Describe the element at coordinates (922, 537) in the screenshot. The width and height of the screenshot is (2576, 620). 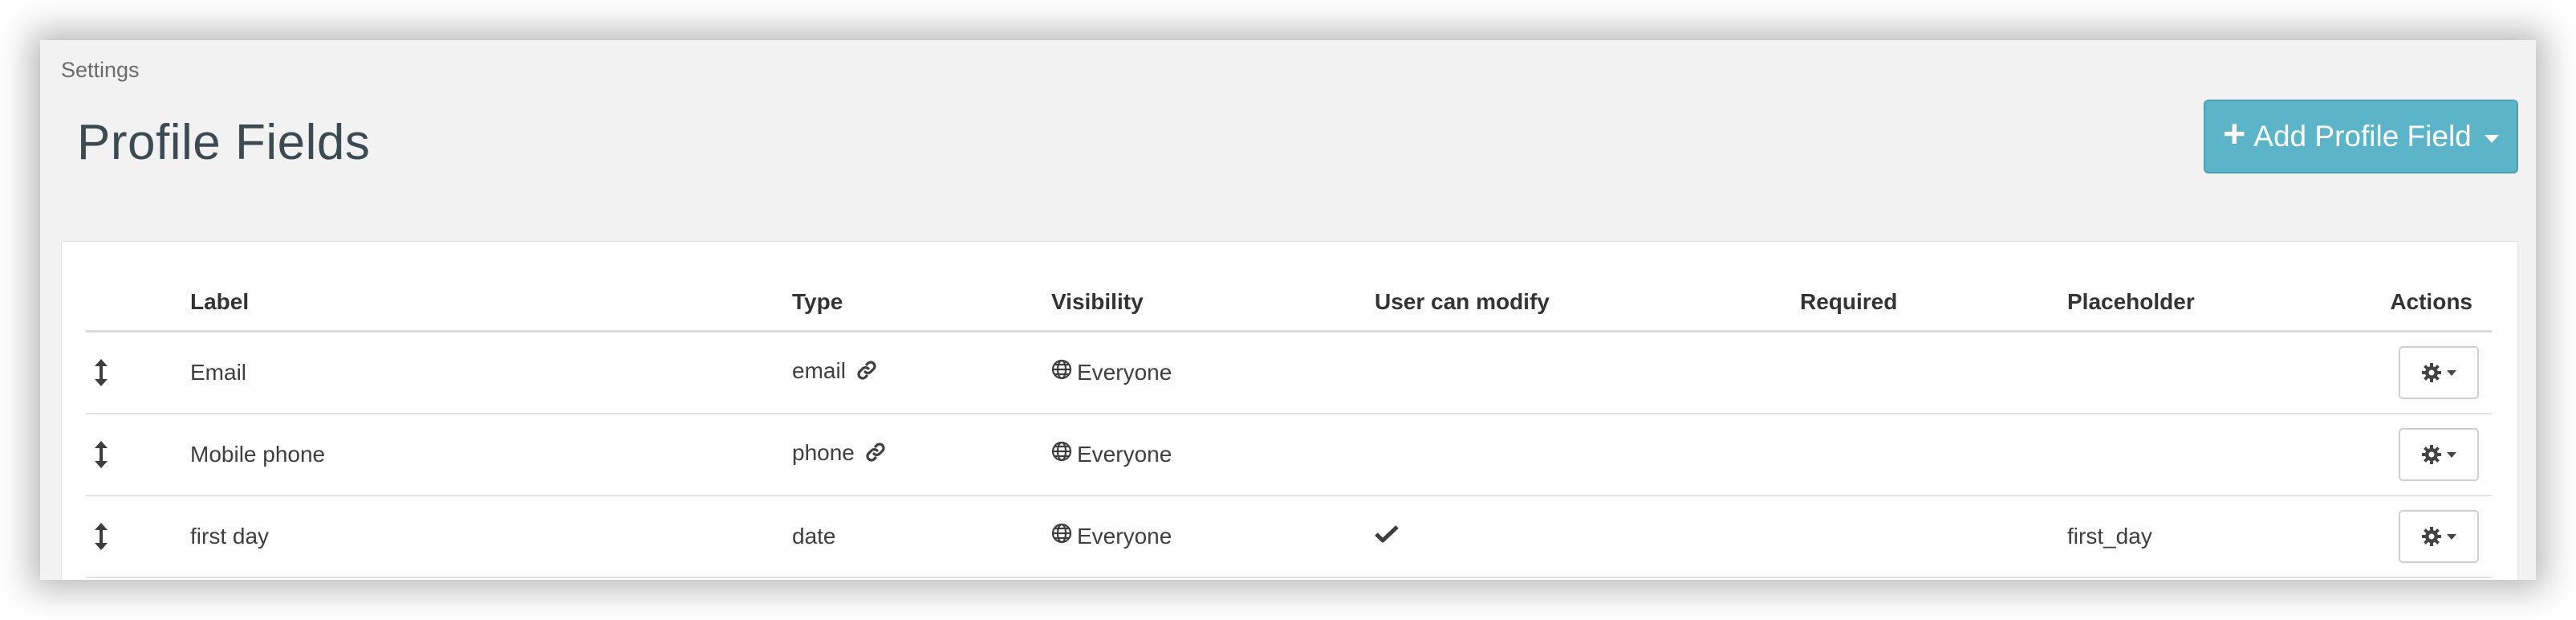
I see `field-type: date` at that location.